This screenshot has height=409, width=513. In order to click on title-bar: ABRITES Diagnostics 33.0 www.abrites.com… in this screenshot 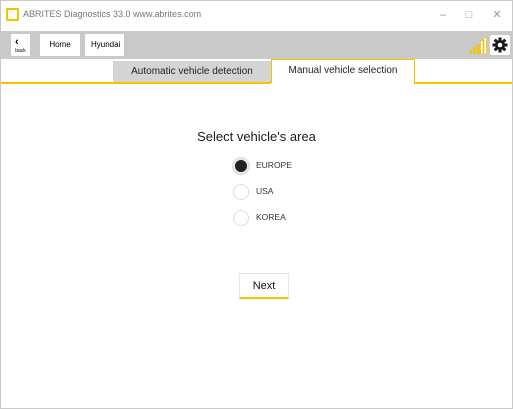, I will do `click(256, 16)`.